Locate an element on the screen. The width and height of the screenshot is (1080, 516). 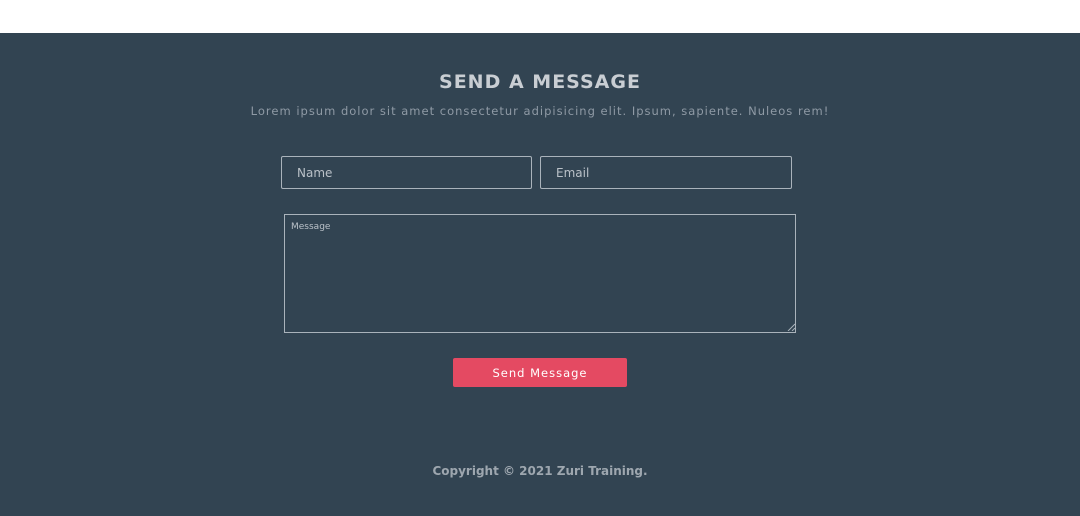
top-blank-strip is located at coordinates (540, 16).